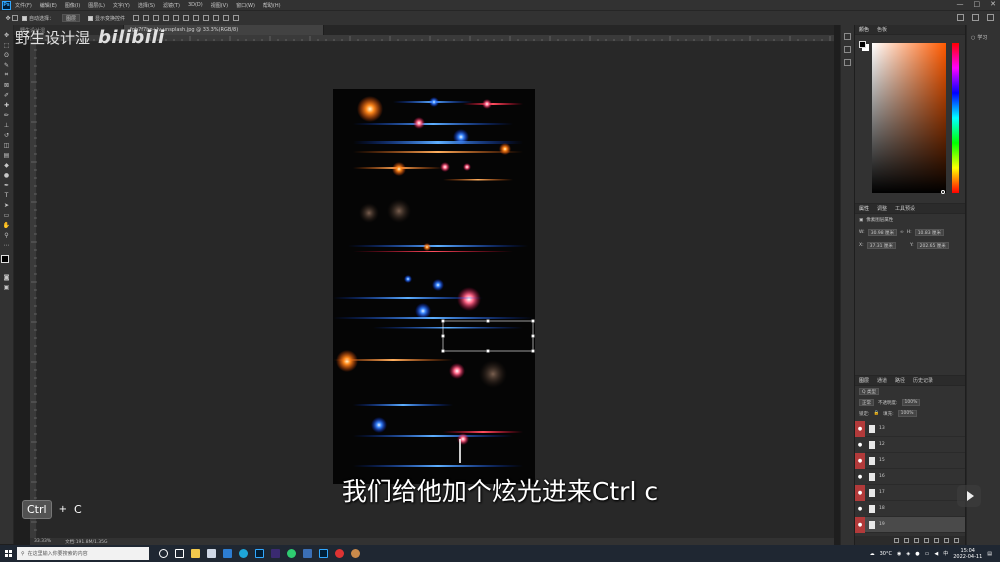 The image size is (1000, 562). I want to click on delete-layer-icon, so click(956, 540).